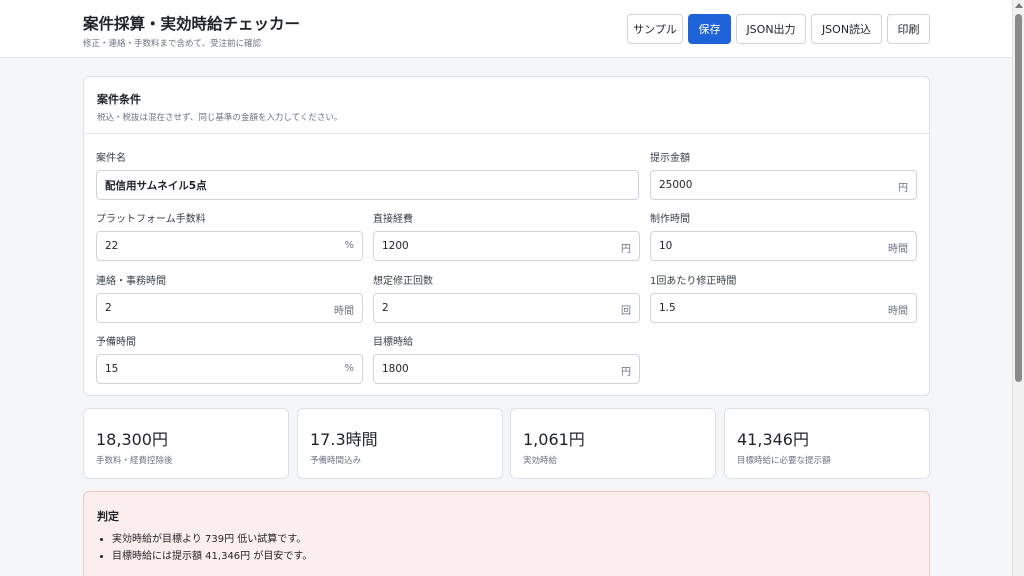  I want to click on revision-time-input, so click(783, 308).